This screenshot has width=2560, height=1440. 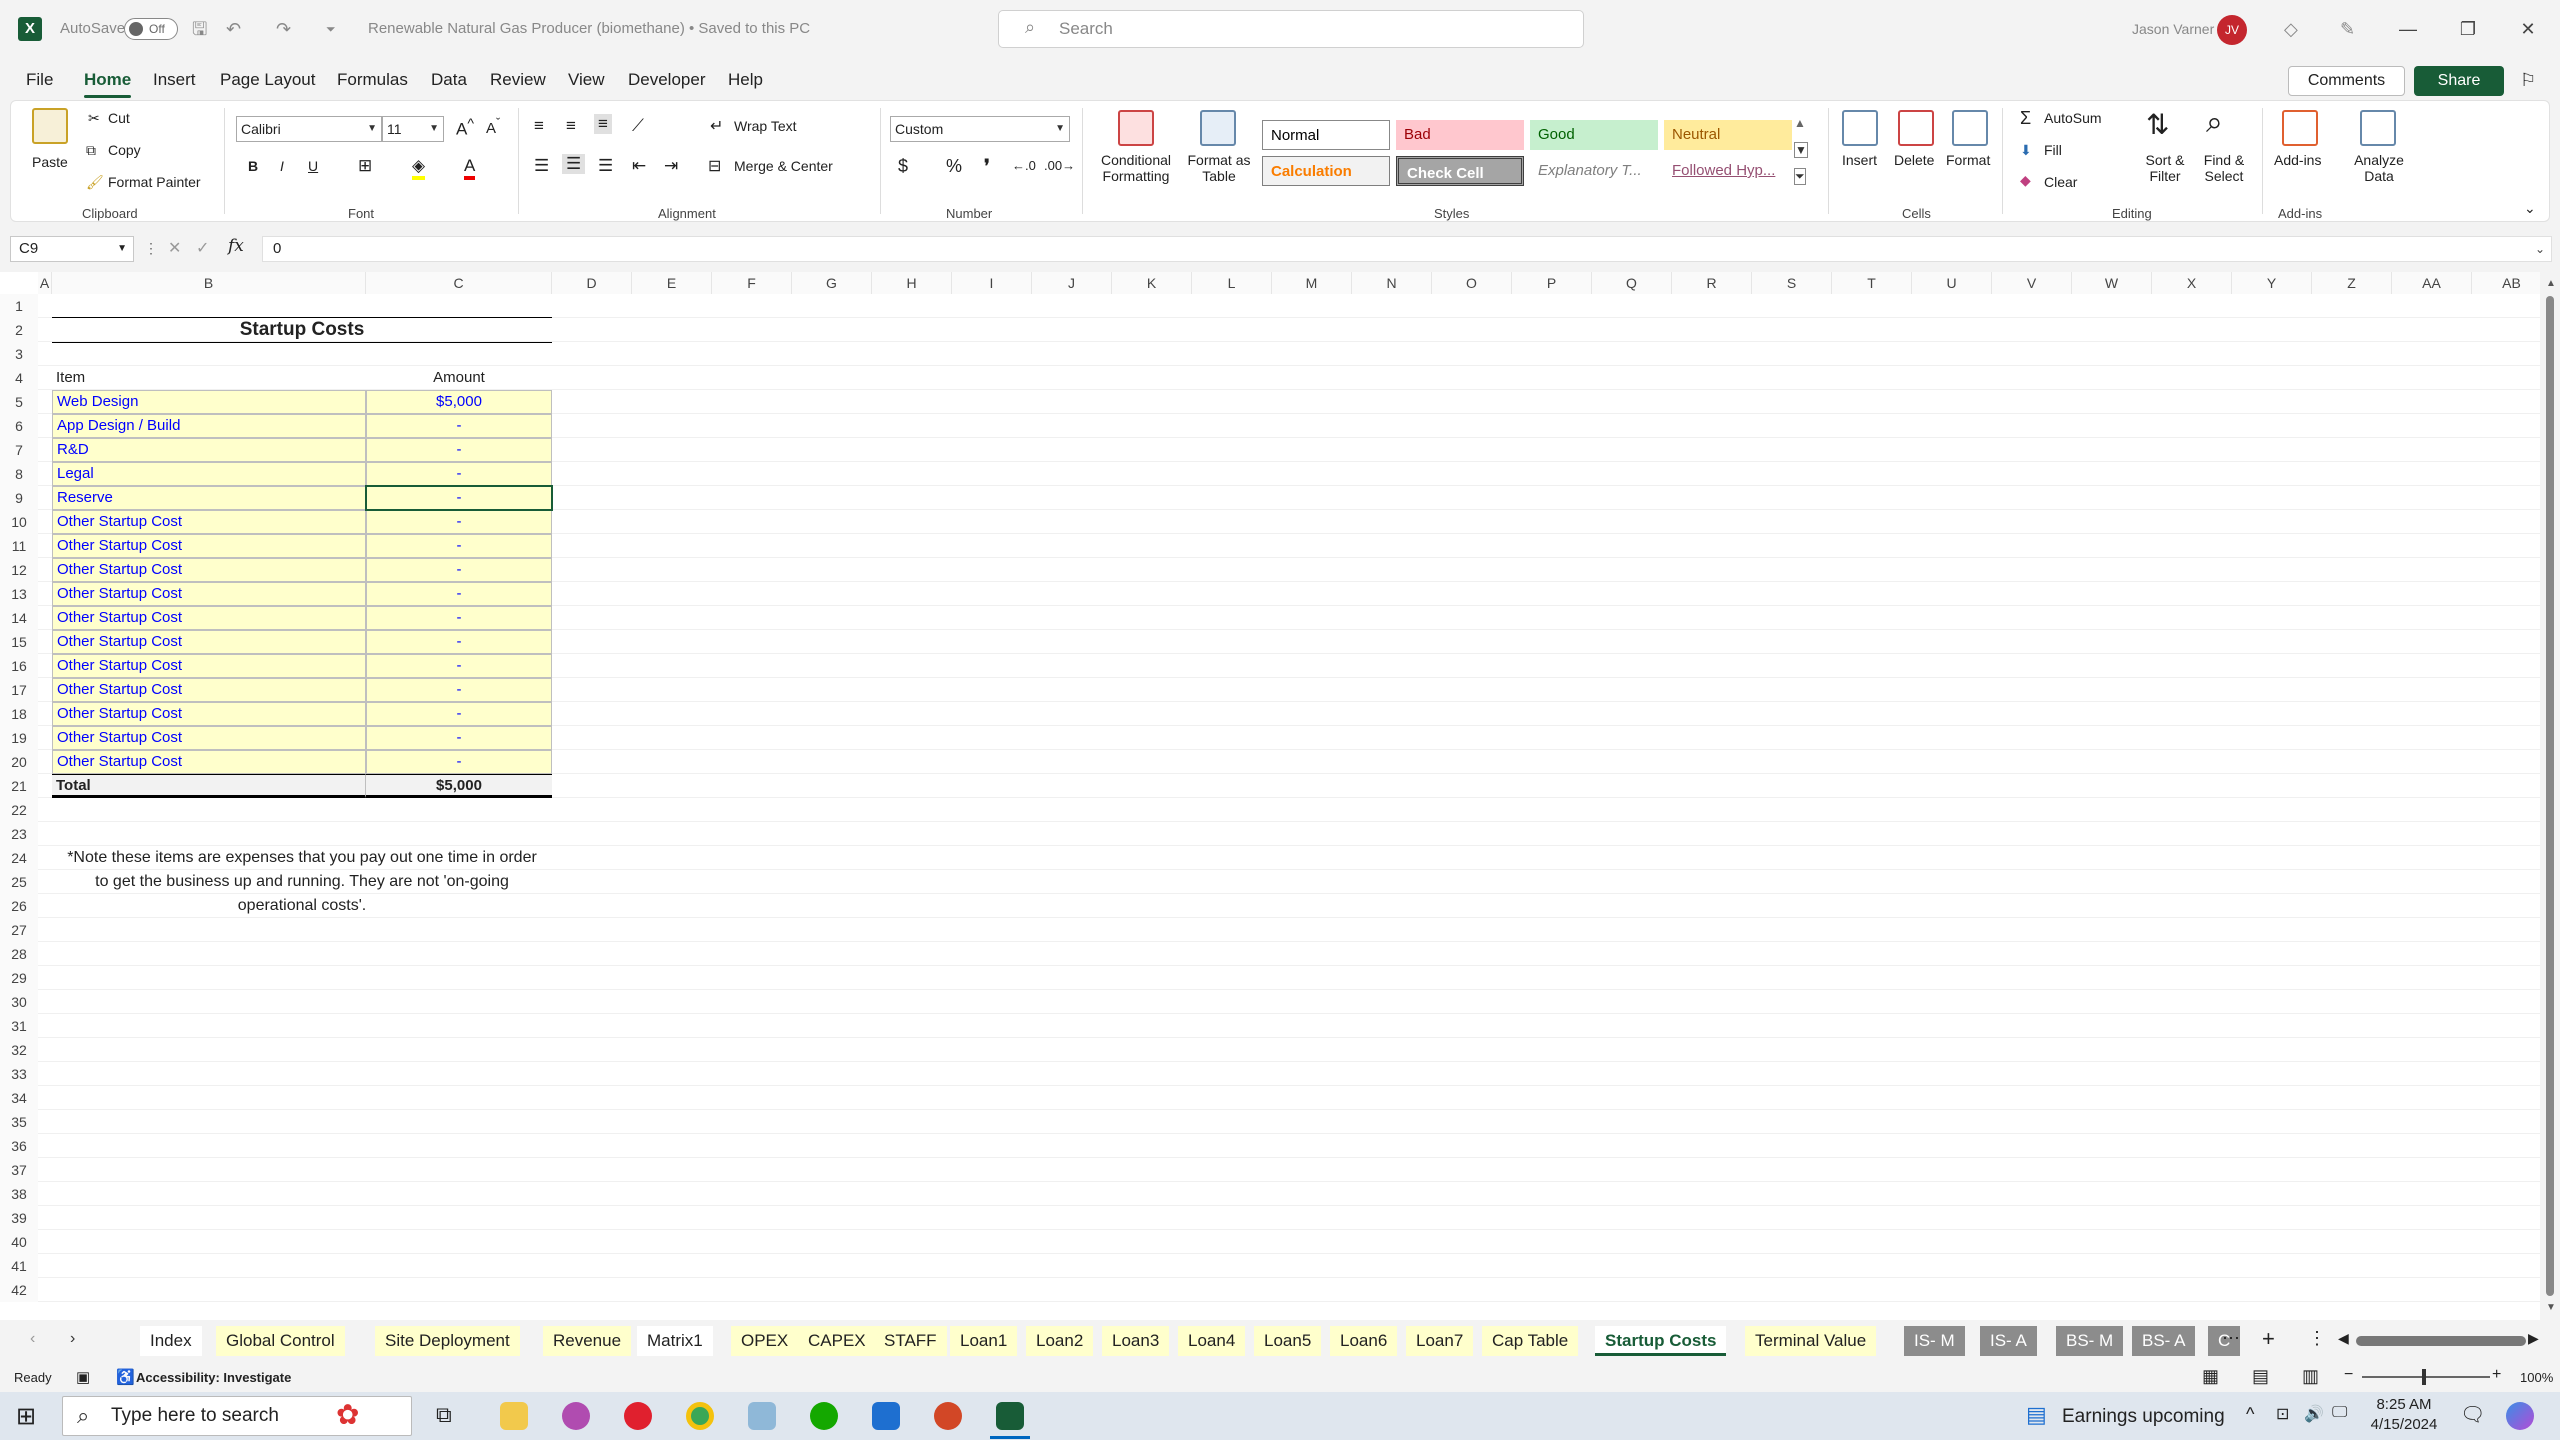 What do you see at coordinates (2348, 1375) in the screenshot?
I see `zoom-out-icon: −` at bounding box center [2348, 1375].